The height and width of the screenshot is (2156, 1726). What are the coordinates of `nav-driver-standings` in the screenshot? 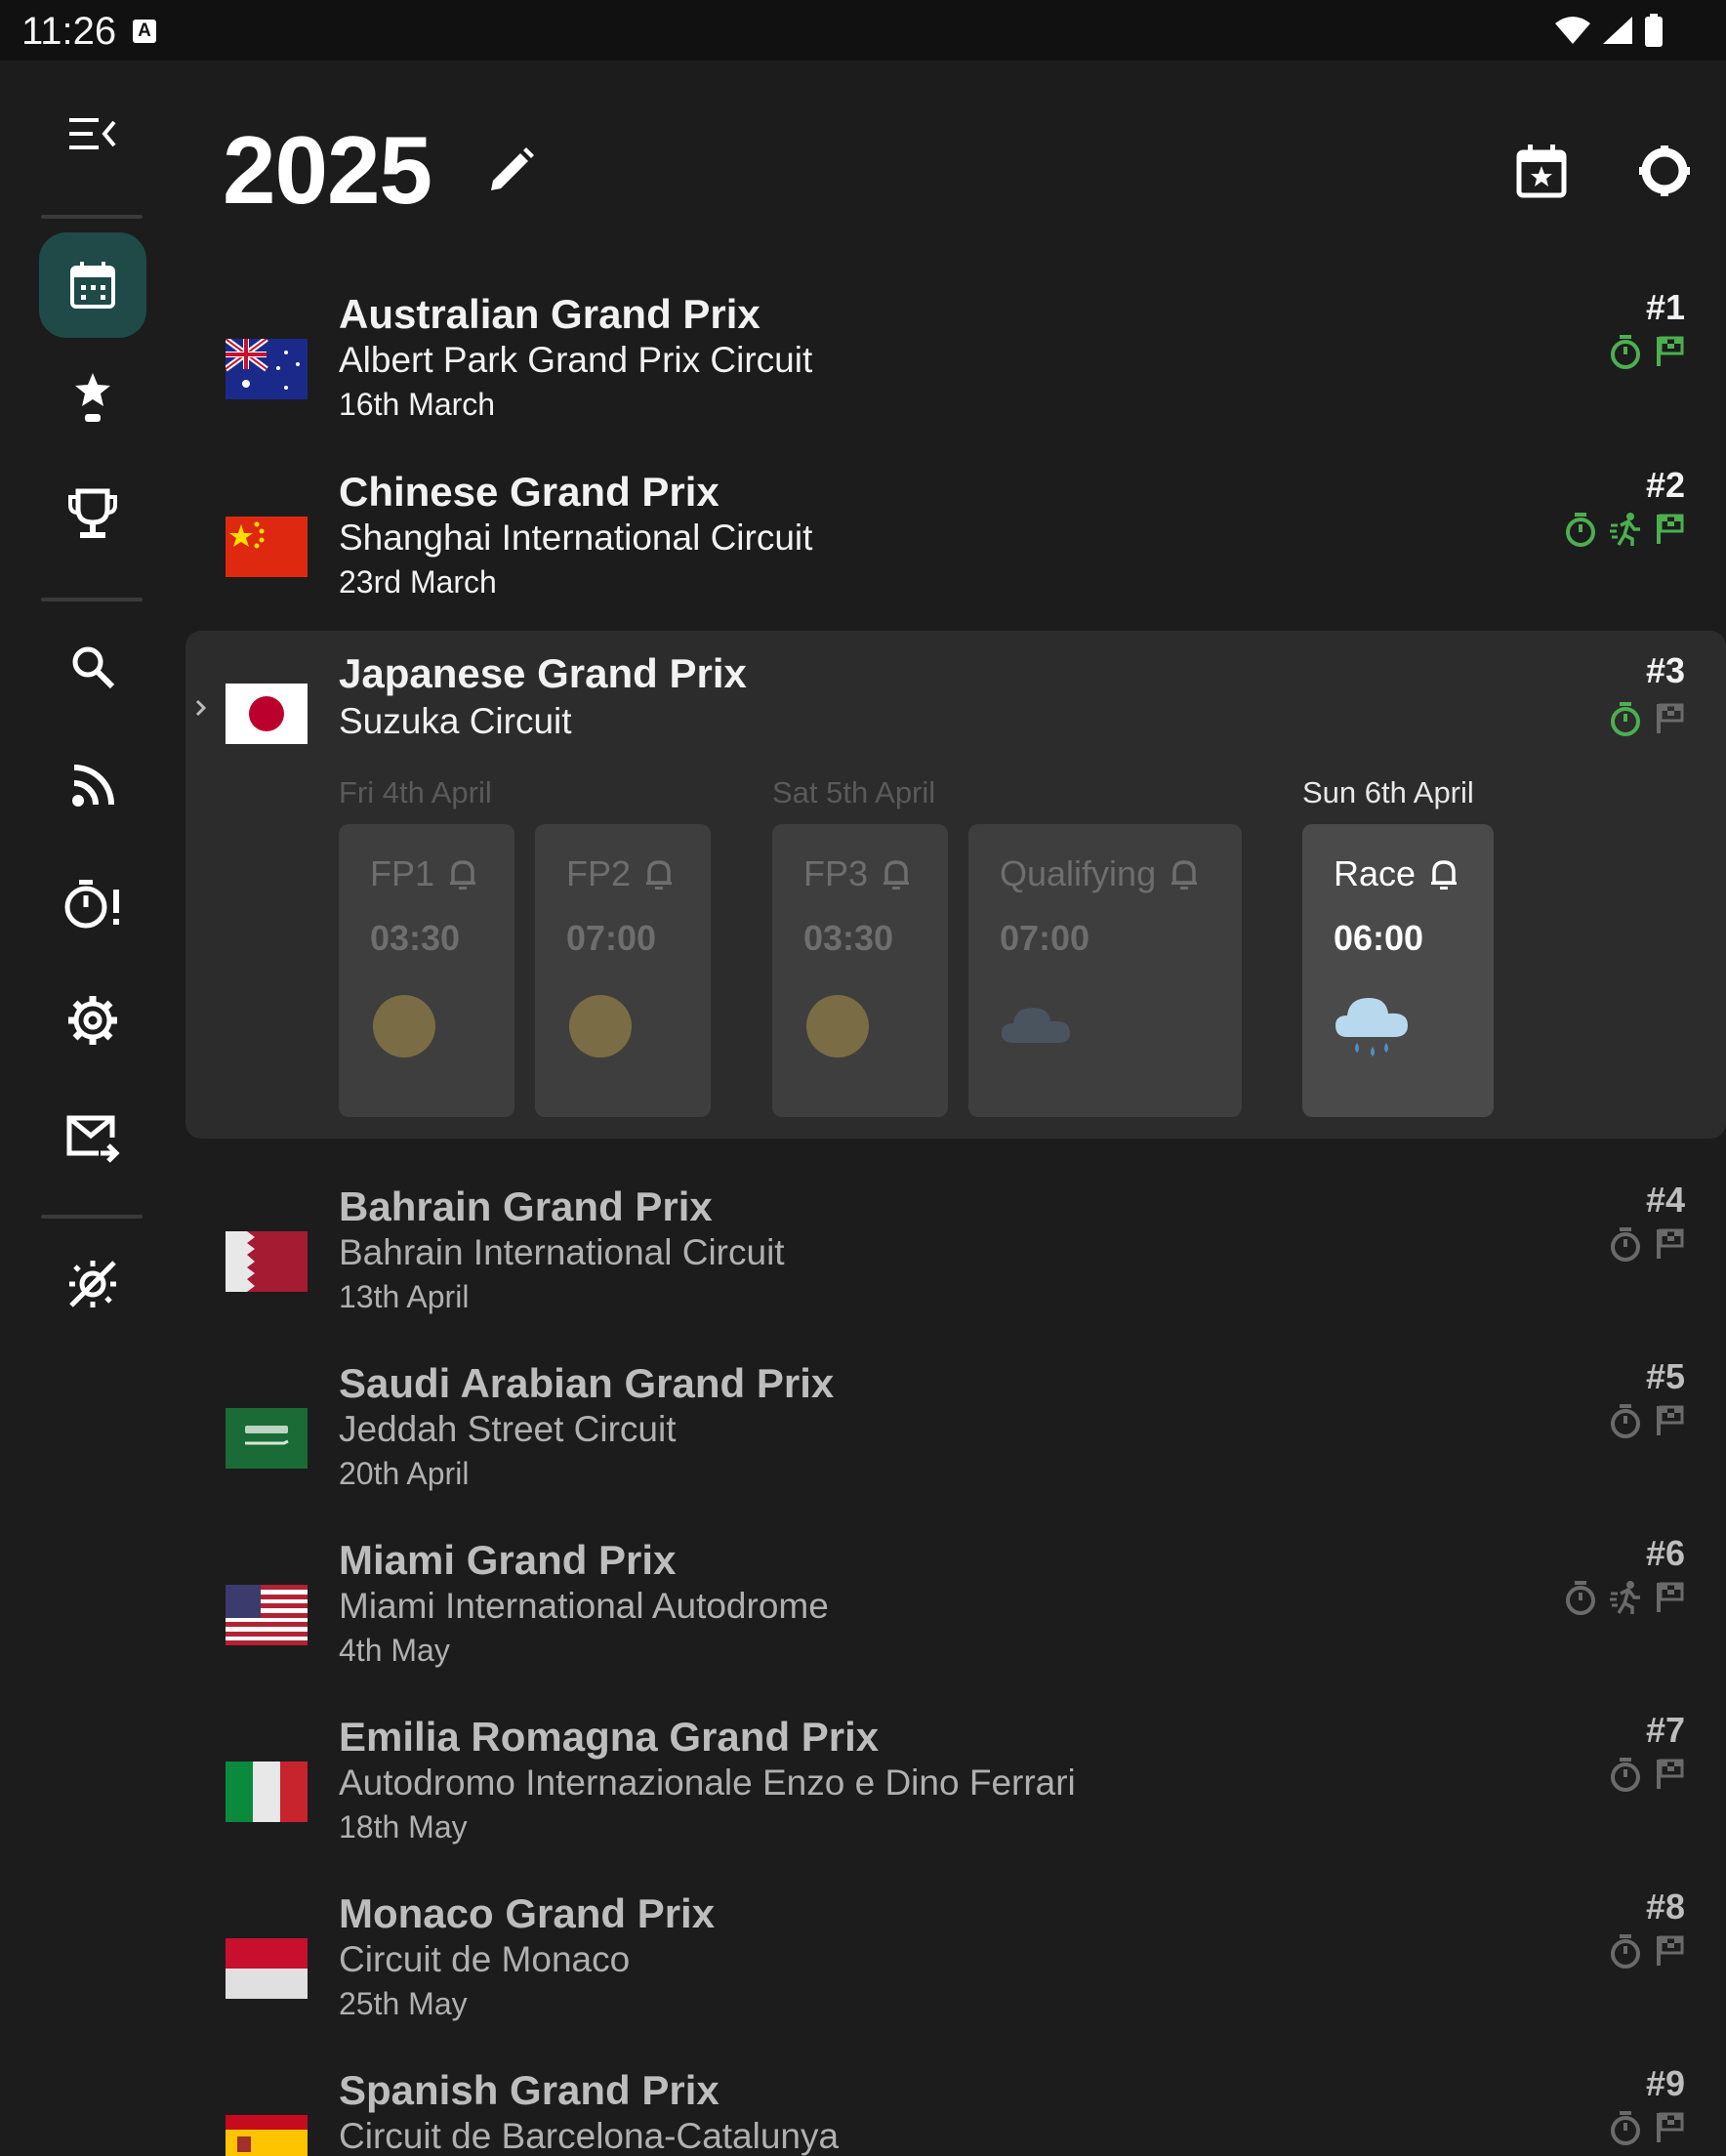 It's located at (92, 397).